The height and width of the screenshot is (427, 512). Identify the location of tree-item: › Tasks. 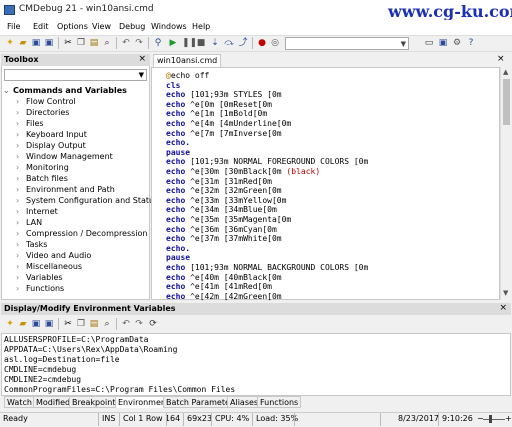
(31, 244).